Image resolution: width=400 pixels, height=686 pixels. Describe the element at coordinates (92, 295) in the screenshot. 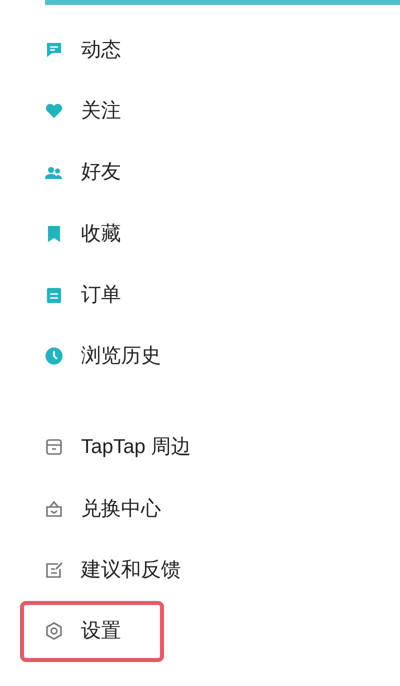

I see `menu-item: 订单` at that location.